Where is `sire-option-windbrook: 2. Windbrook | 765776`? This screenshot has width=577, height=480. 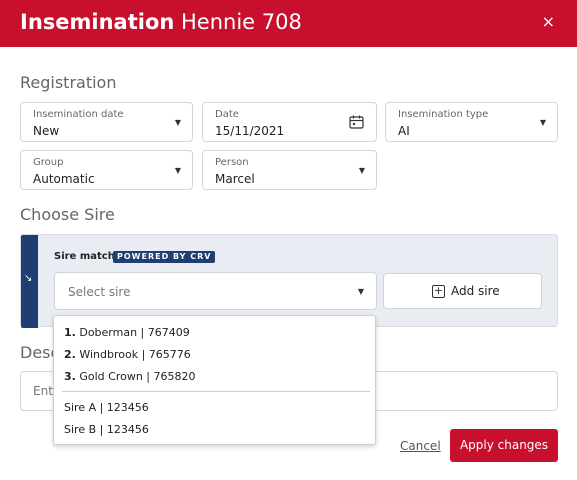
sire-option-windbrook: 2. Windbrook | 765776 is located at coordinates (127, 354).